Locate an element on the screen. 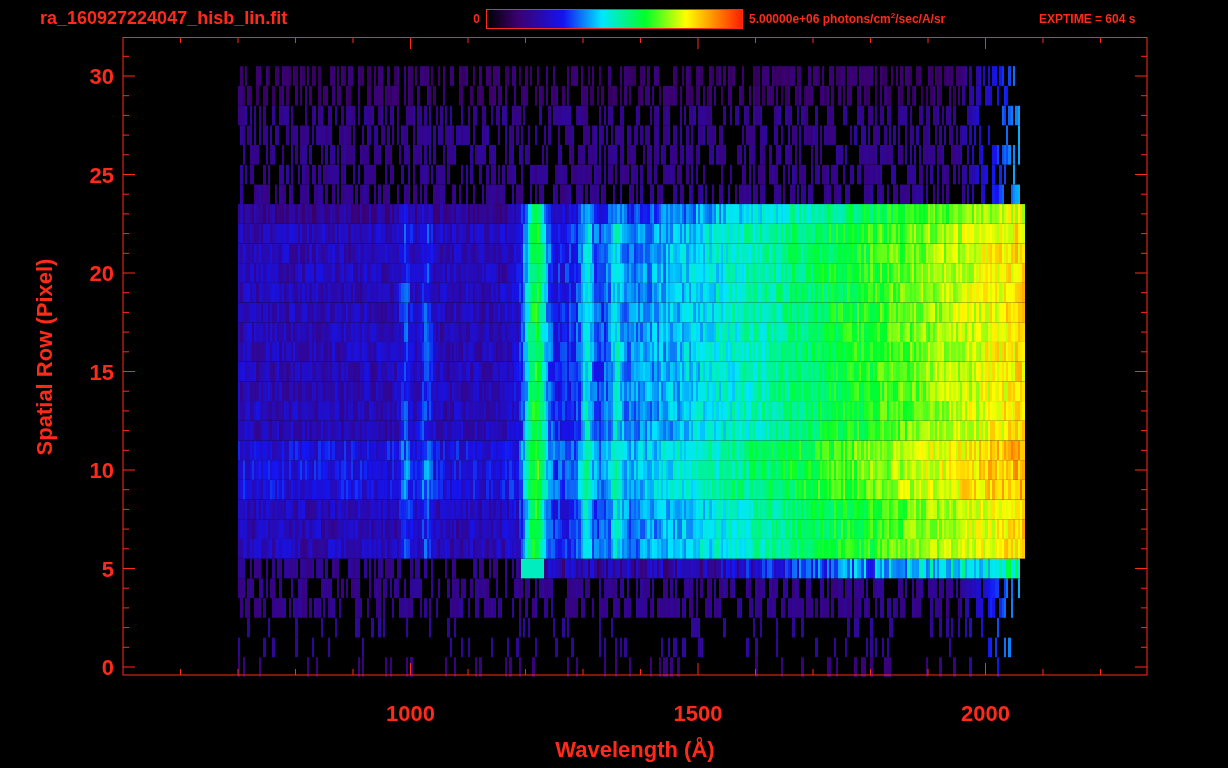  y-tick-label: 30 is located at coordinates (101, 76).